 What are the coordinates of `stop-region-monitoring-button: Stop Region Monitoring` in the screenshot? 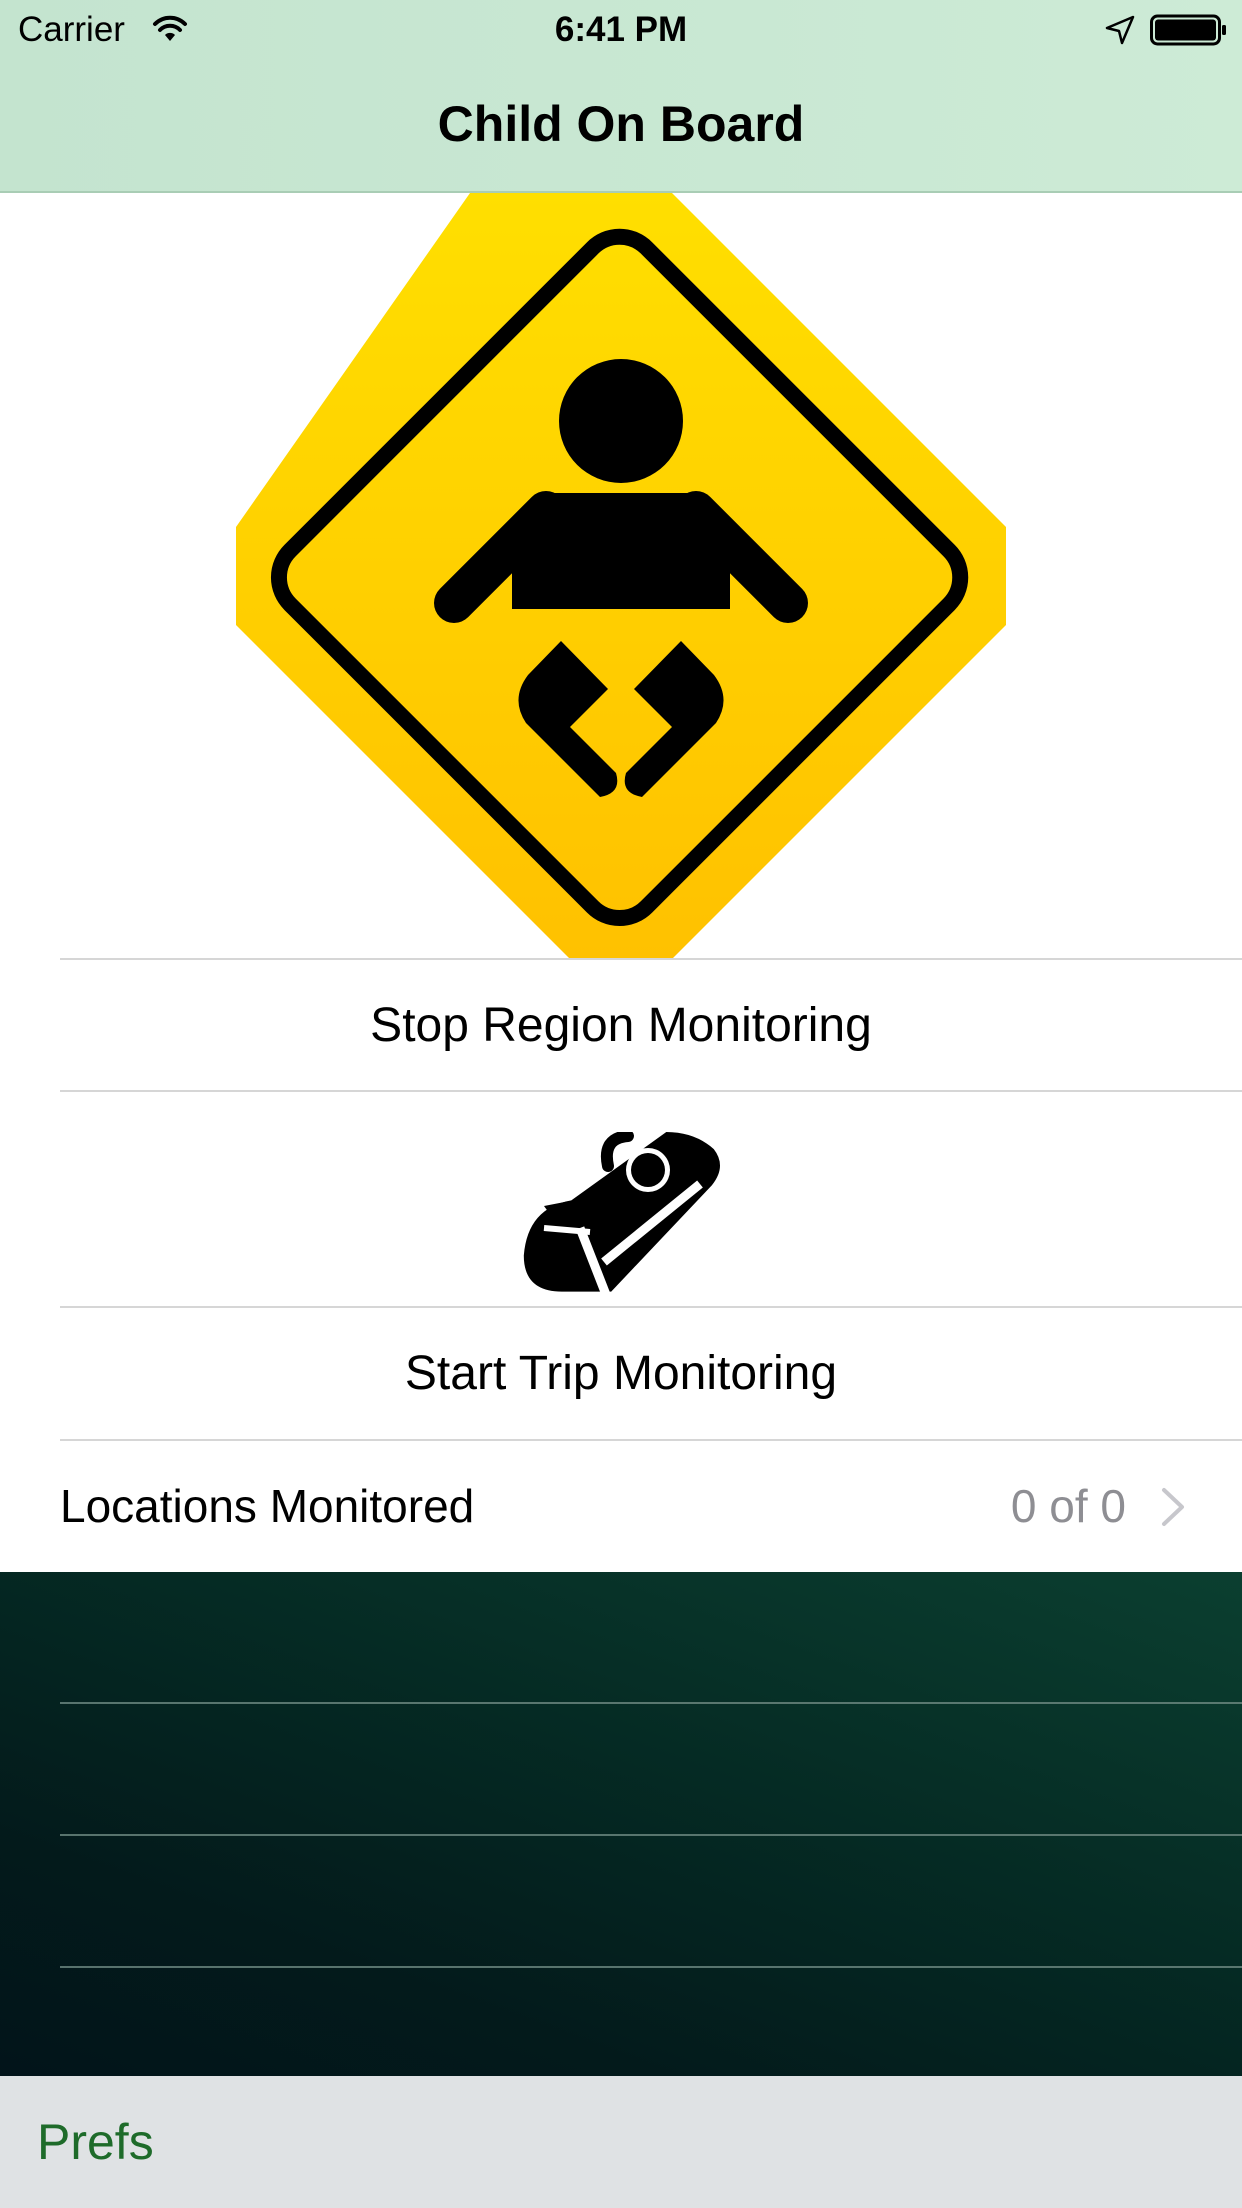 It's located at (621, 1025).